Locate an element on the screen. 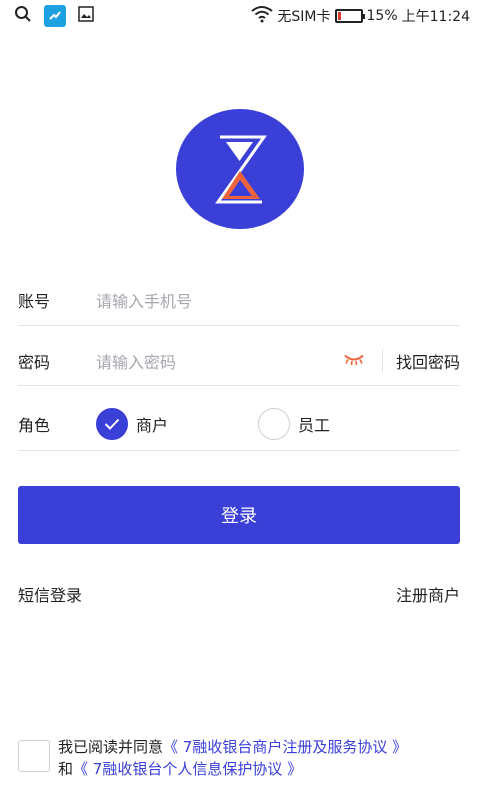 The width and height of the screenshot is (480, 800). account-input: 请输入手机号 is located at coordinates (144, 300).